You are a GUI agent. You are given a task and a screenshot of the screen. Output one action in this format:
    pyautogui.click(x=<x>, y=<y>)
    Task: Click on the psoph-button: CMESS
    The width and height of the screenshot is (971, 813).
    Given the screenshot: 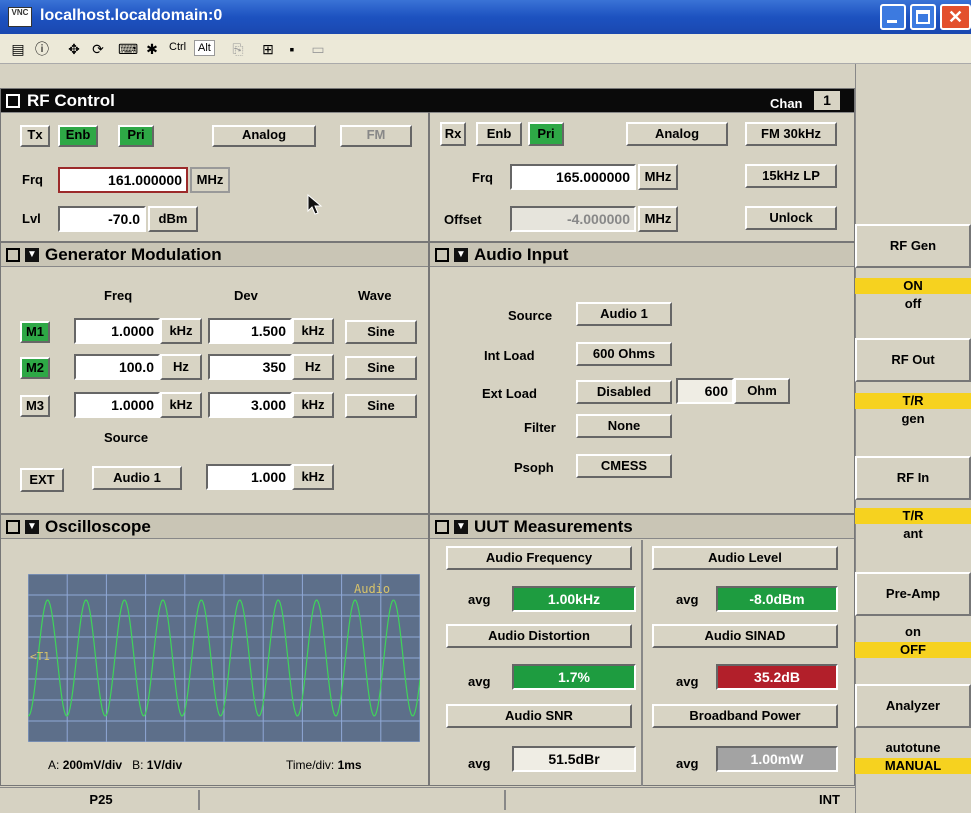 What is the action you would take?
    pyautogui.click(x=624, y=466)
    